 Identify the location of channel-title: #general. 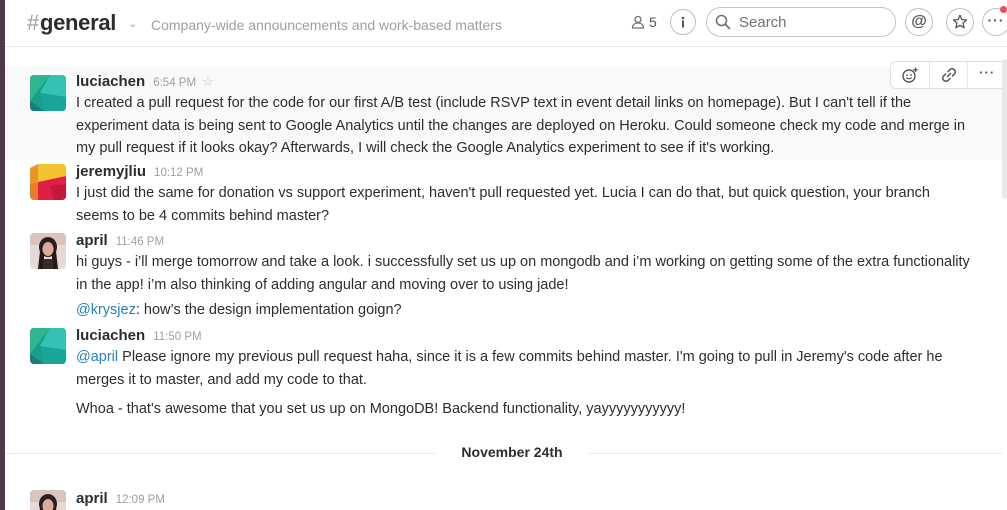
(71, 23).